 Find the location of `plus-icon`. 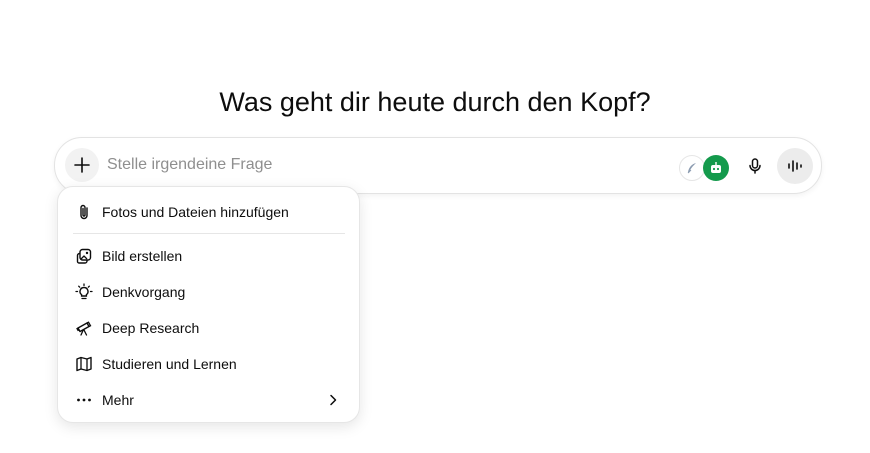

plus-icon is located at coordinates (82, 165).